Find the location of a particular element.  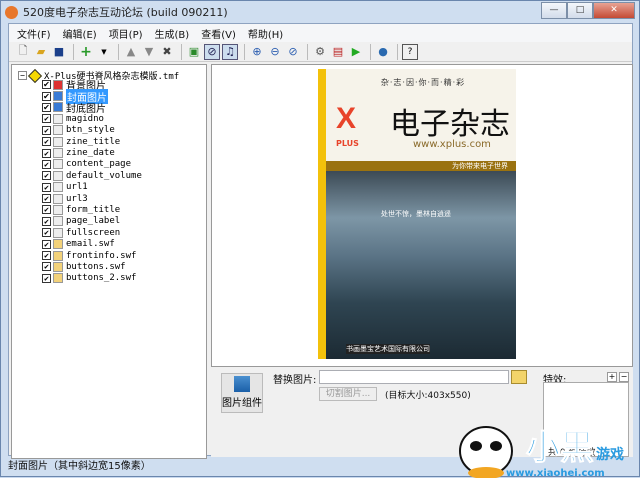

cover-title: 电子杂志 is located at coordinates (450, 124).